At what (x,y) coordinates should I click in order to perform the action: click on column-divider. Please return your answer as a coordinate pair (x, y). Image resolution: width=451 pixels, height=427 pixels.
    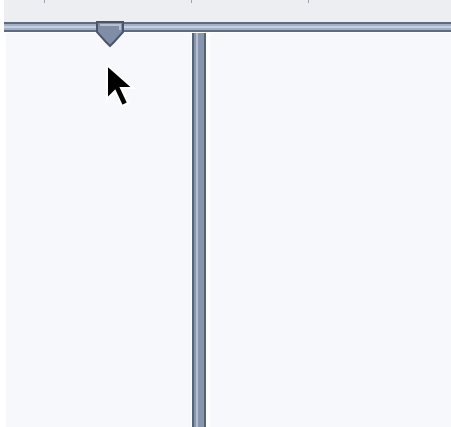
    Looking at the image, I should click on (200, 230).